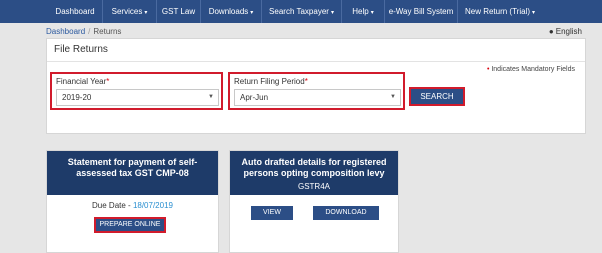 This screenshot has height=253, width=602. Describe the element at coordinates (316, 61) in the screenshot. I see `panel-divider` at that location.